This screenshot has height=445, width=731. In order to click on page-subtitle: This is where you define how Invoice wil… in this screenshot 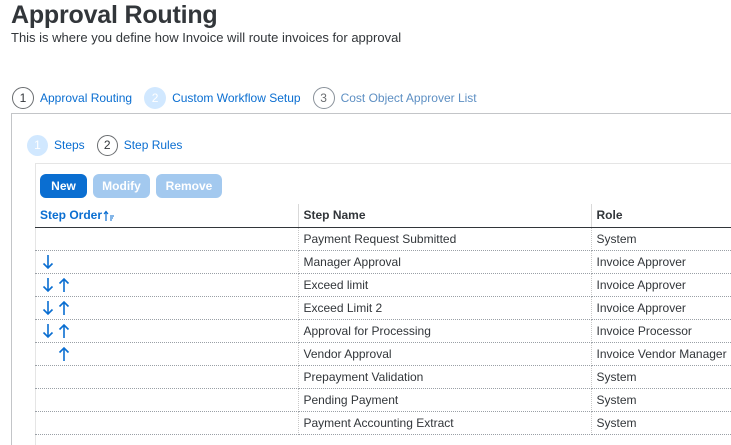, I will do `click(206, 37)`.